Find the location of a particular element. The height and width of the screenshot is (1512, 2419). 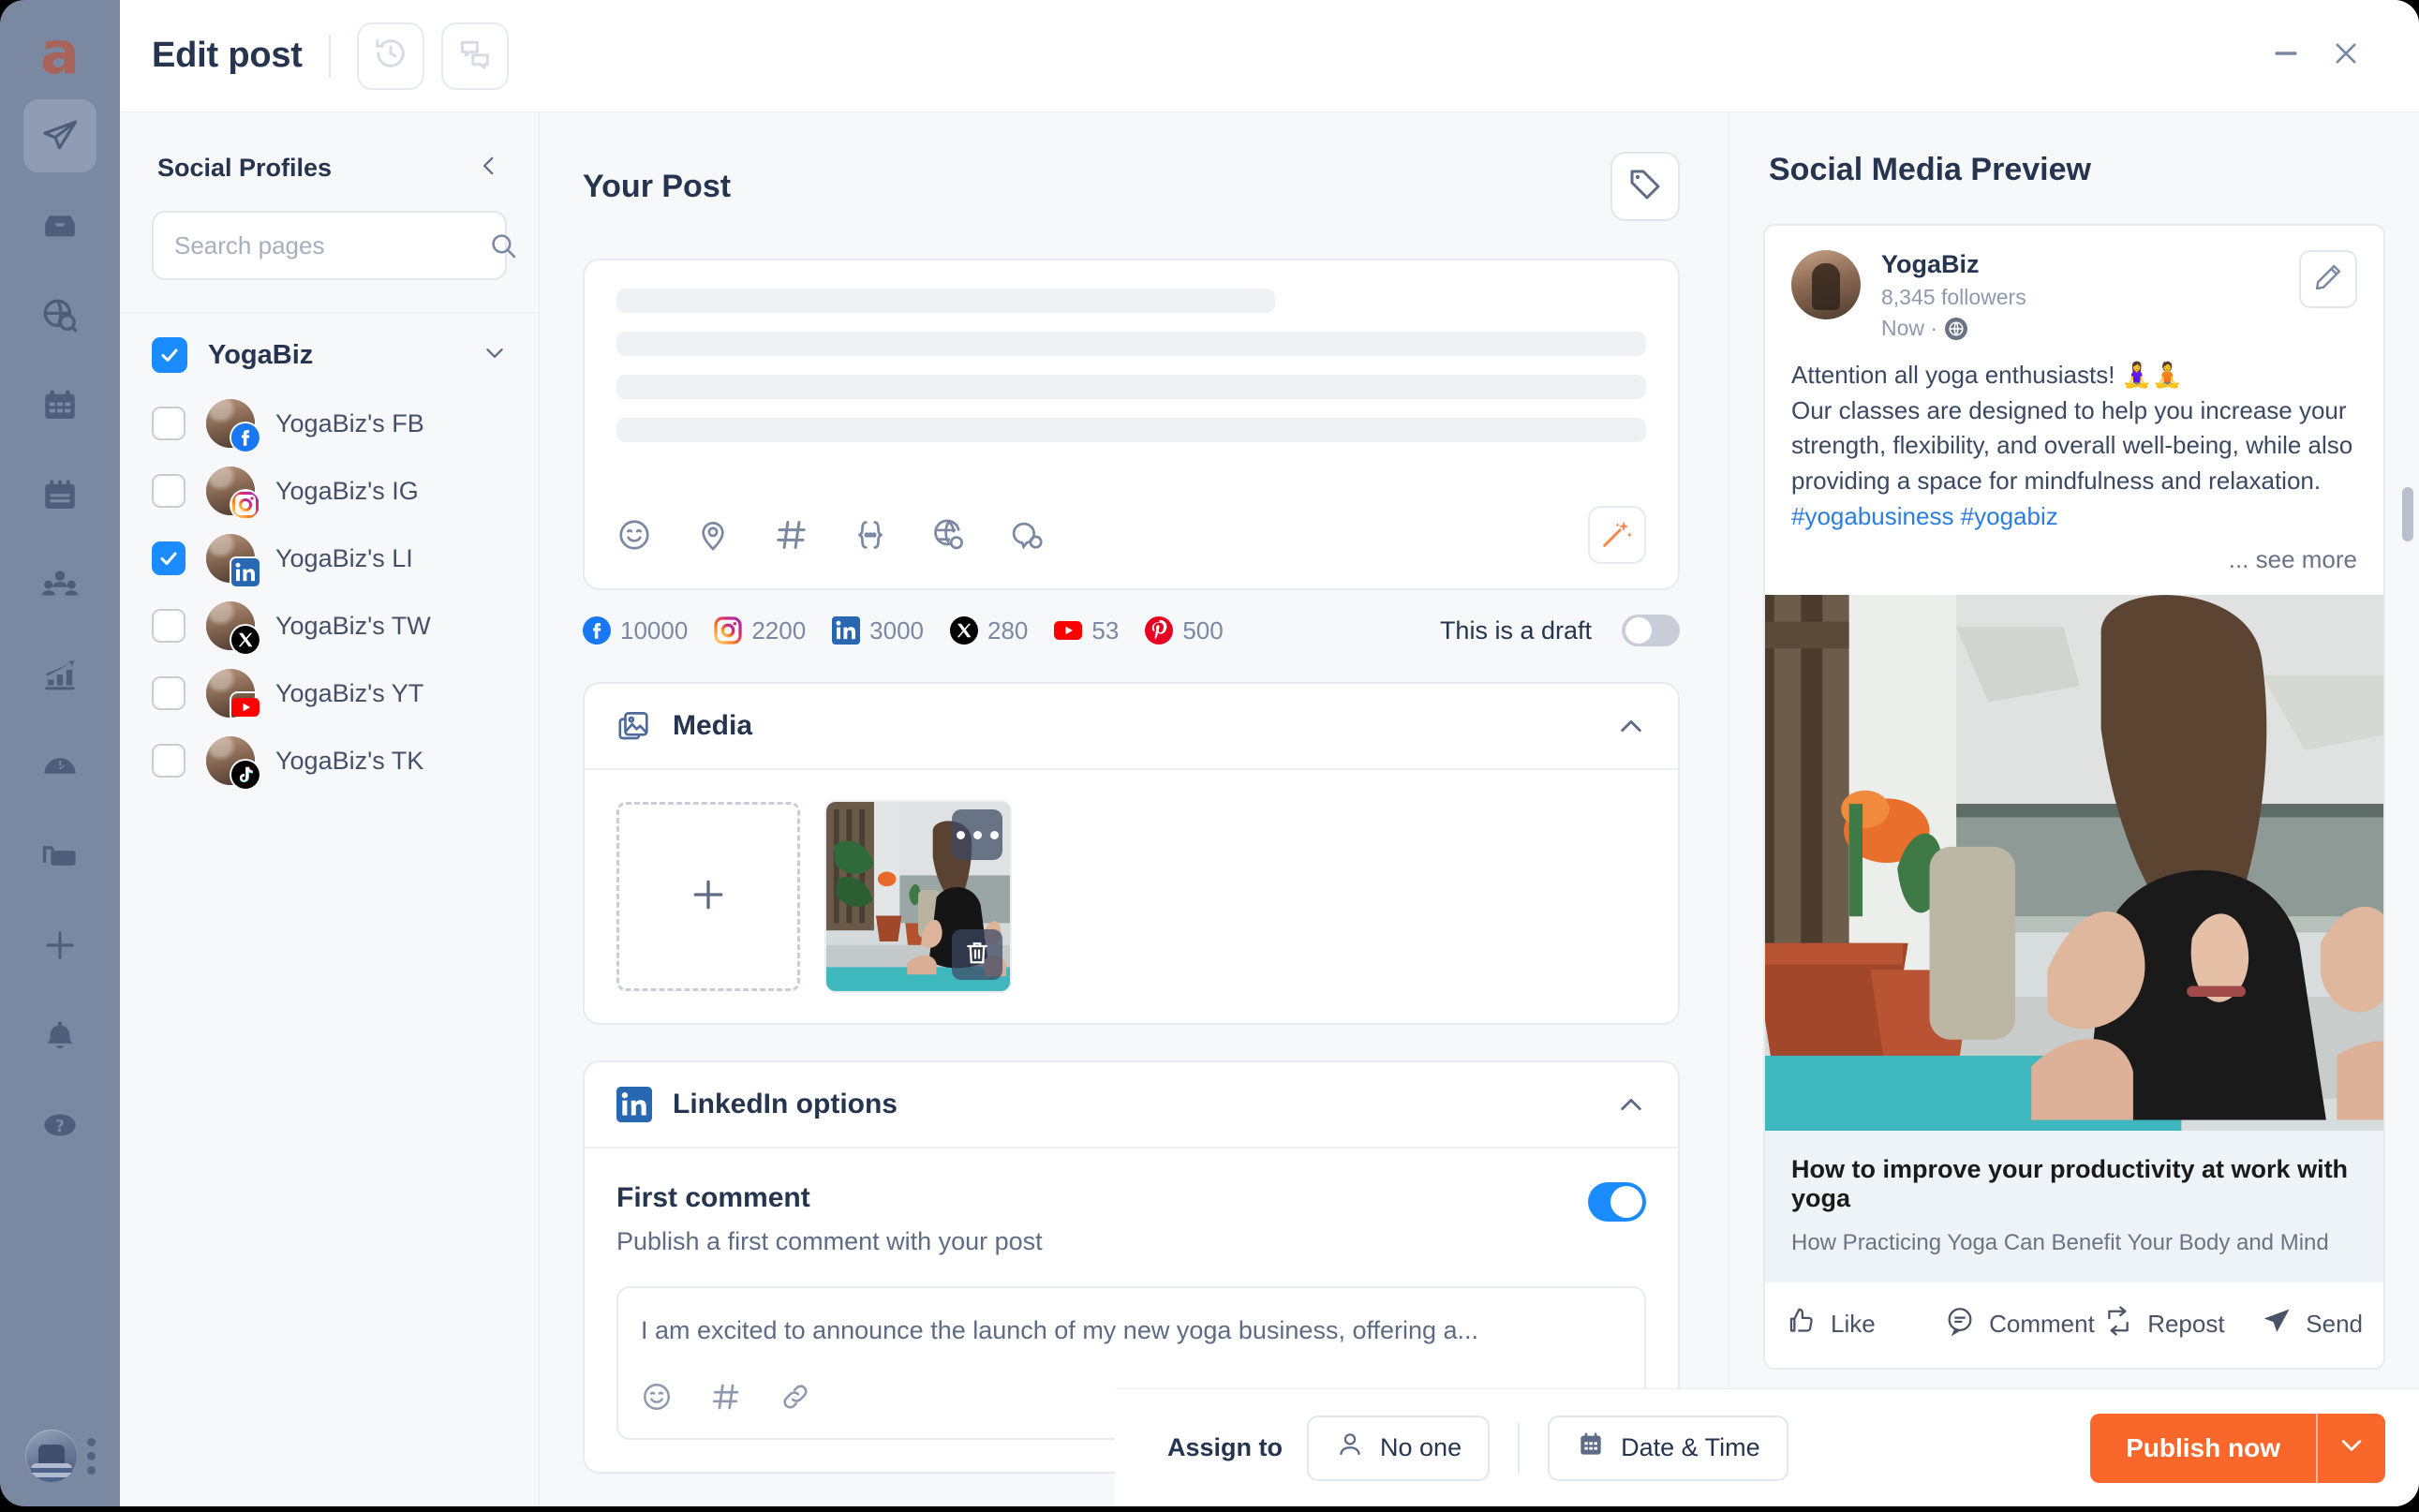

search-icon is located at coordinates (503, 245).